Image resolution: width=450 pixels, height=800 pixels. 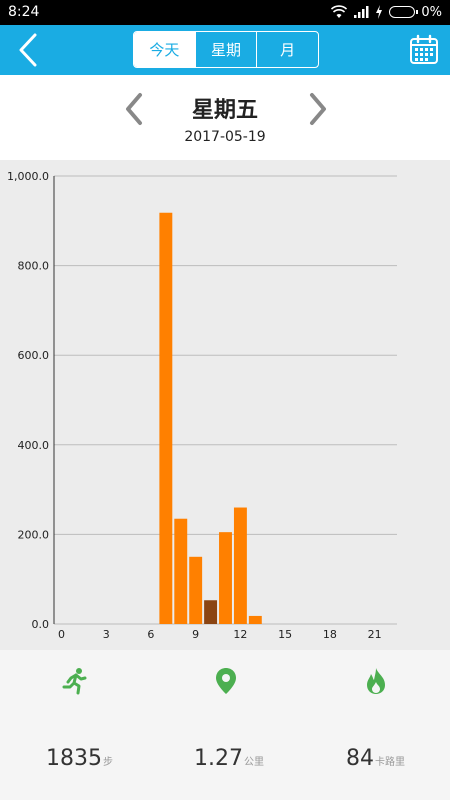 I want to click on app-header: 今天 星期 月, so click(x=225, y=50).